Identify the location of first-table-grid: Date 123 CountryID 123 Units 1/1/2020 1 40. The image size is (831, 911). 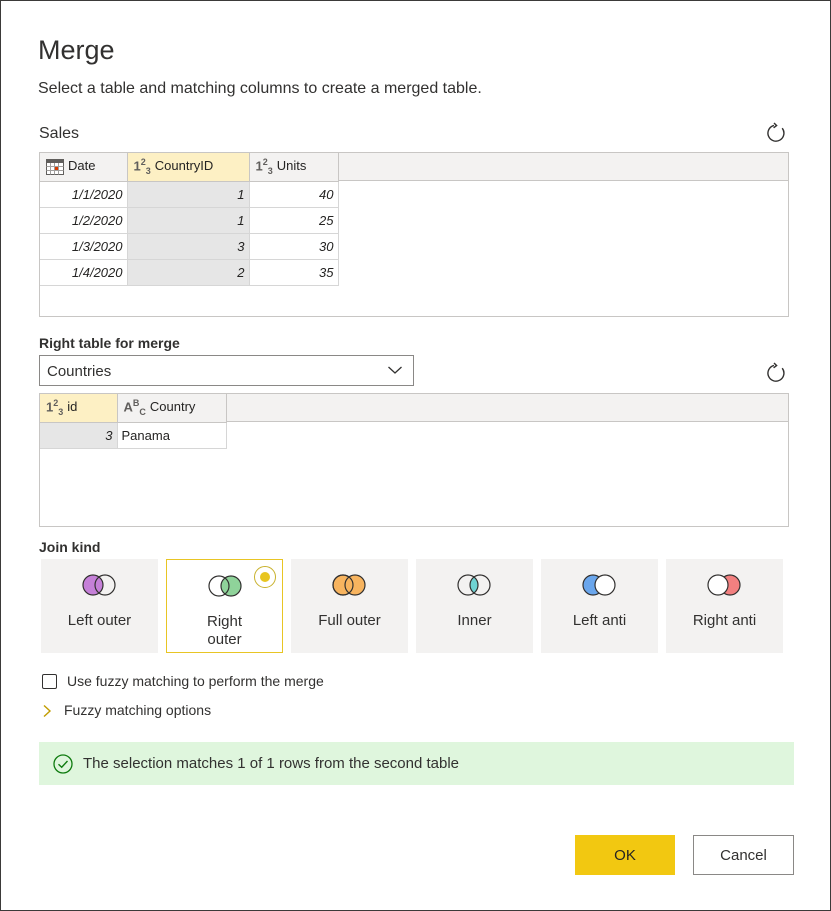
(189, 219).